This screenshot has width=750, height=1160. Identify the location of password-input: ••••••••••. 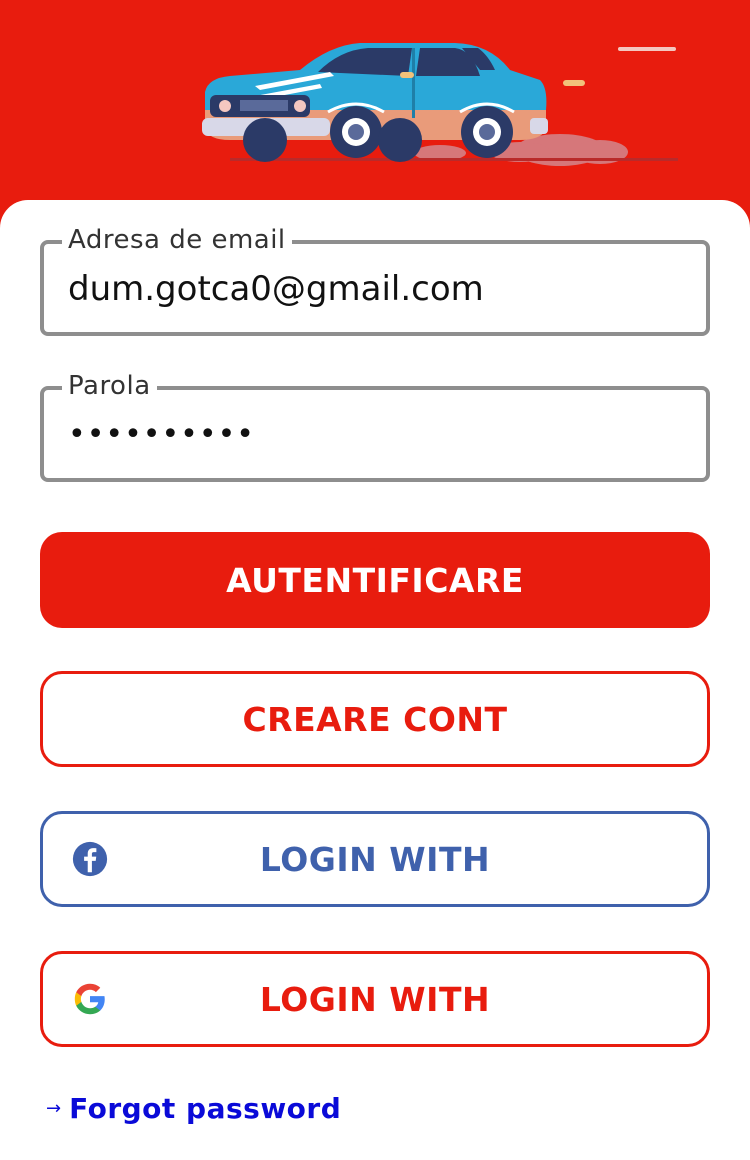
(375, 435).